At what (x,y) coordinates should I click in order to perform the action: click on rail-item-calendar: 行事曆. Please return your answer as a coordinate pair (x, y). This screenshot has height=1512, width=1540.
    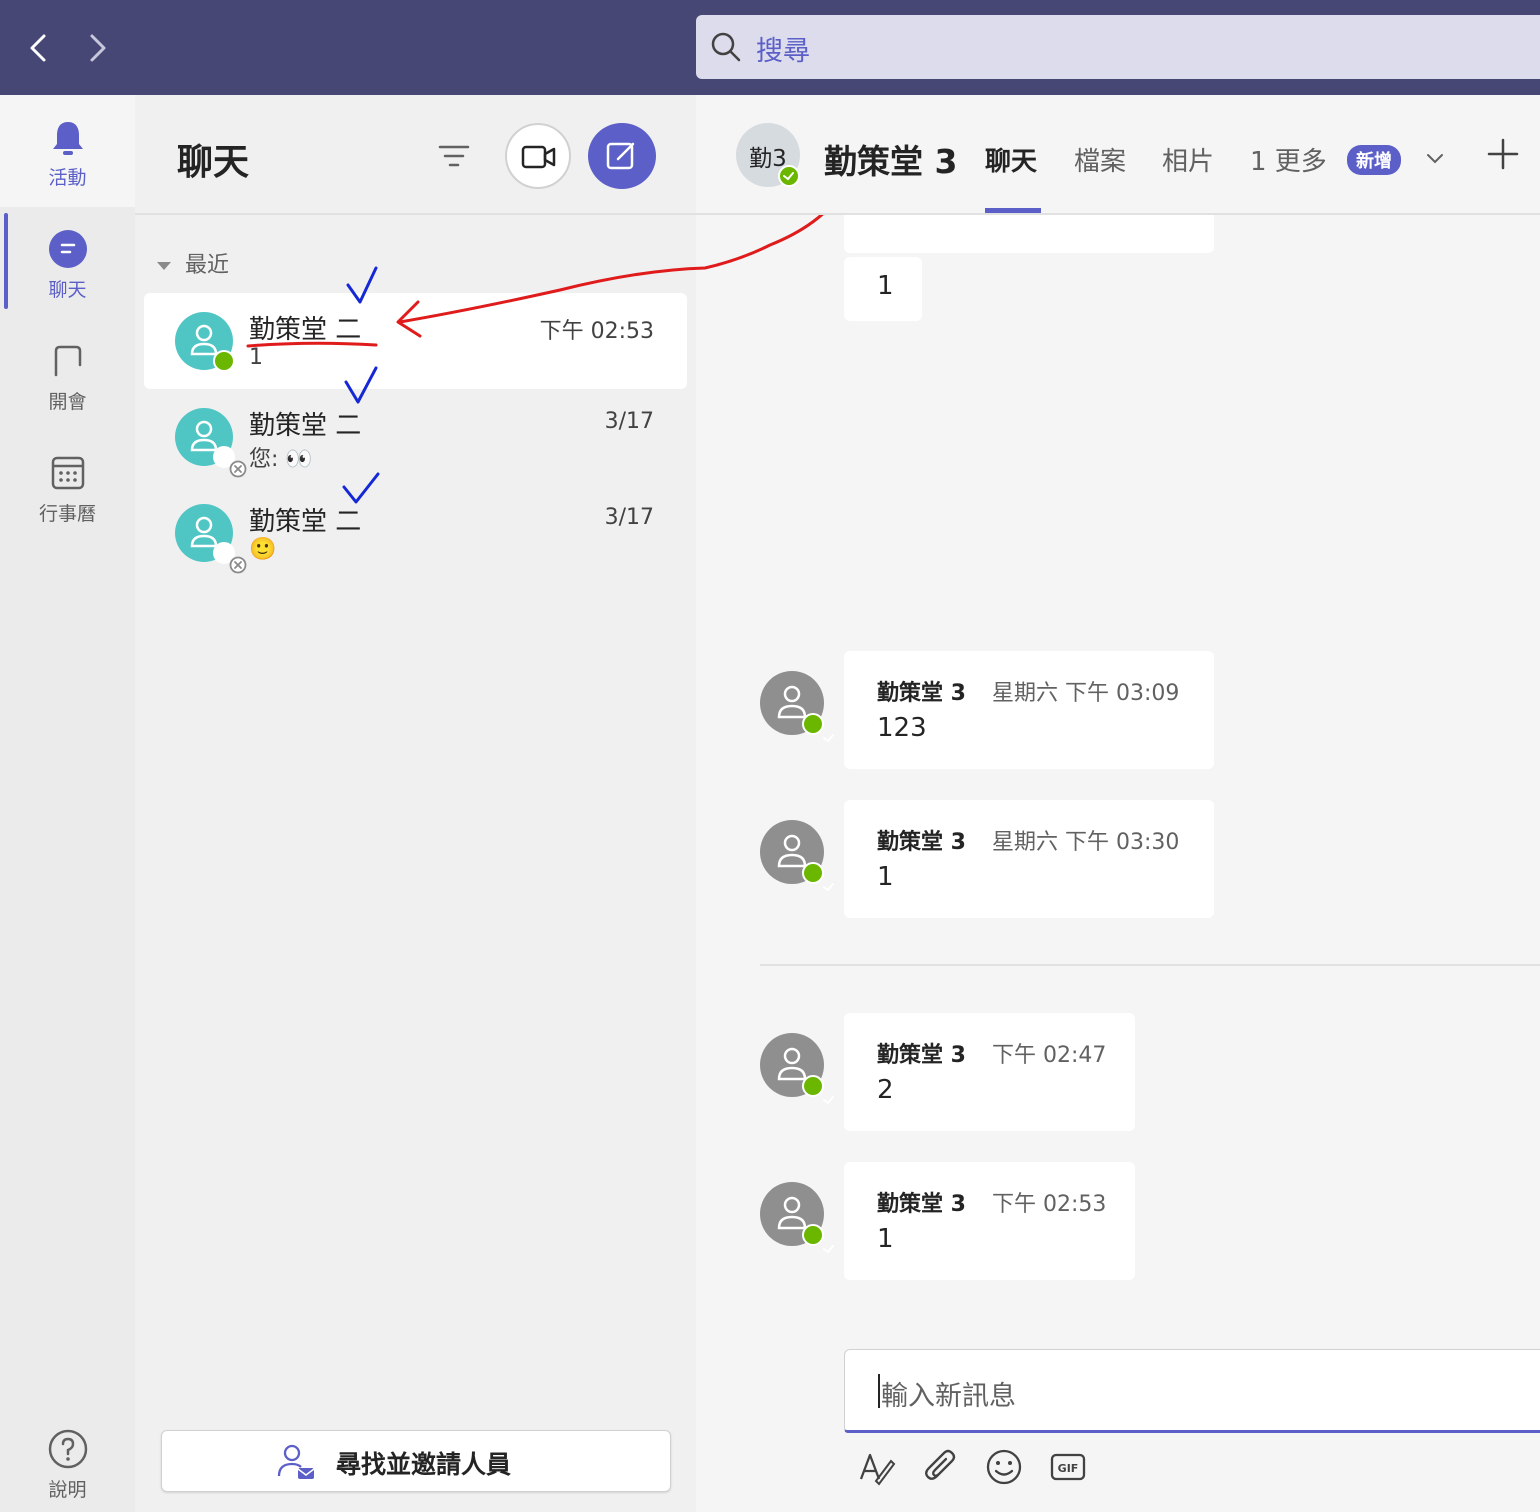
    Looking at the image, I should click on (67, 485).